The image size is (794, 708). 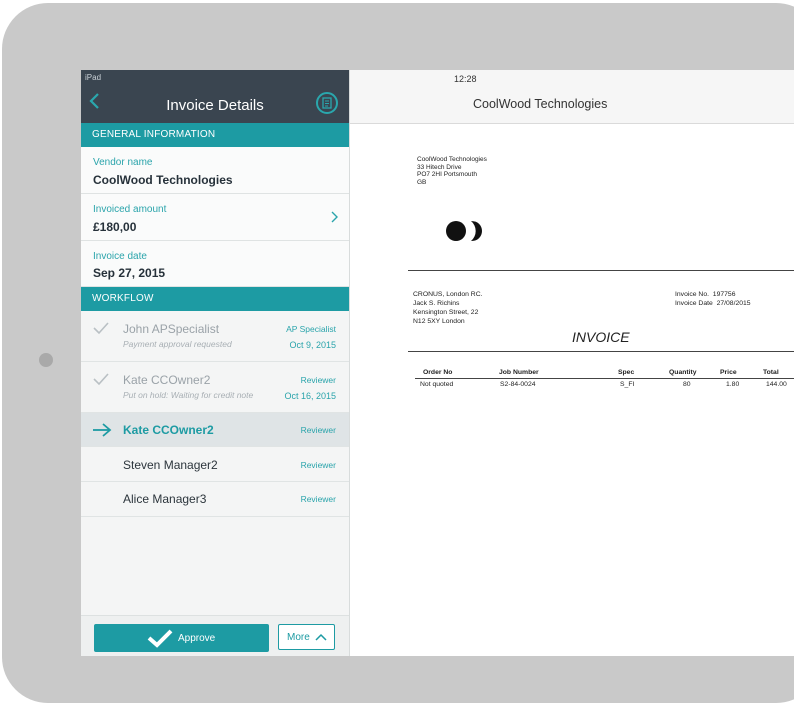 What do you see at coordinates (446, 312) in the screenshot?
I see `address-line: Kensington Street, 22` at bounding box center [446, 312].